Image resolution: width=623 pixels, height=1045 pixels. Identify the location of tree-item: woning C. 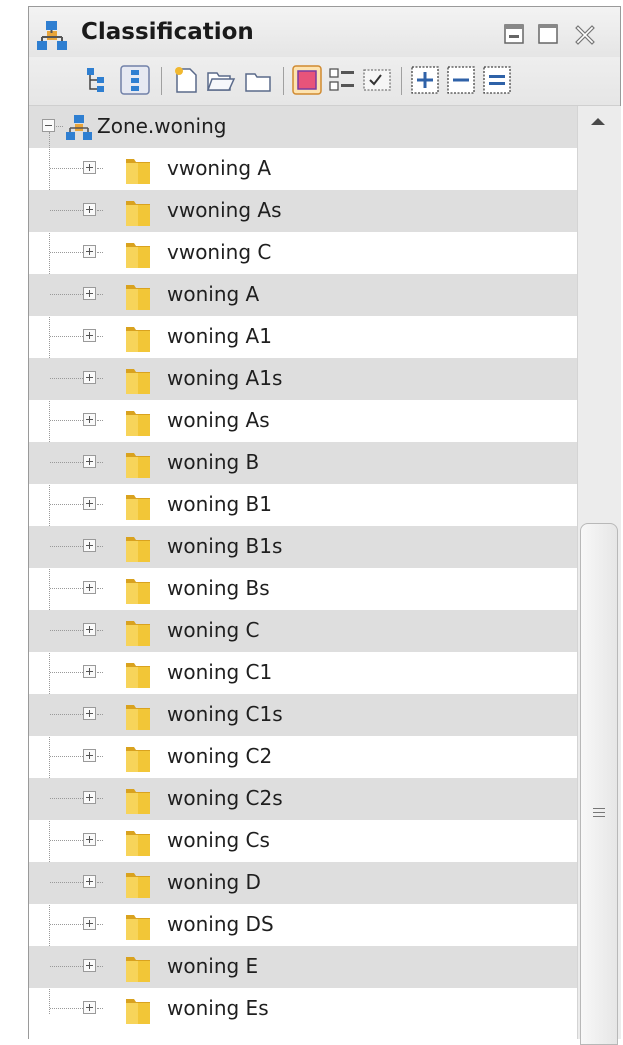
(303, 631).